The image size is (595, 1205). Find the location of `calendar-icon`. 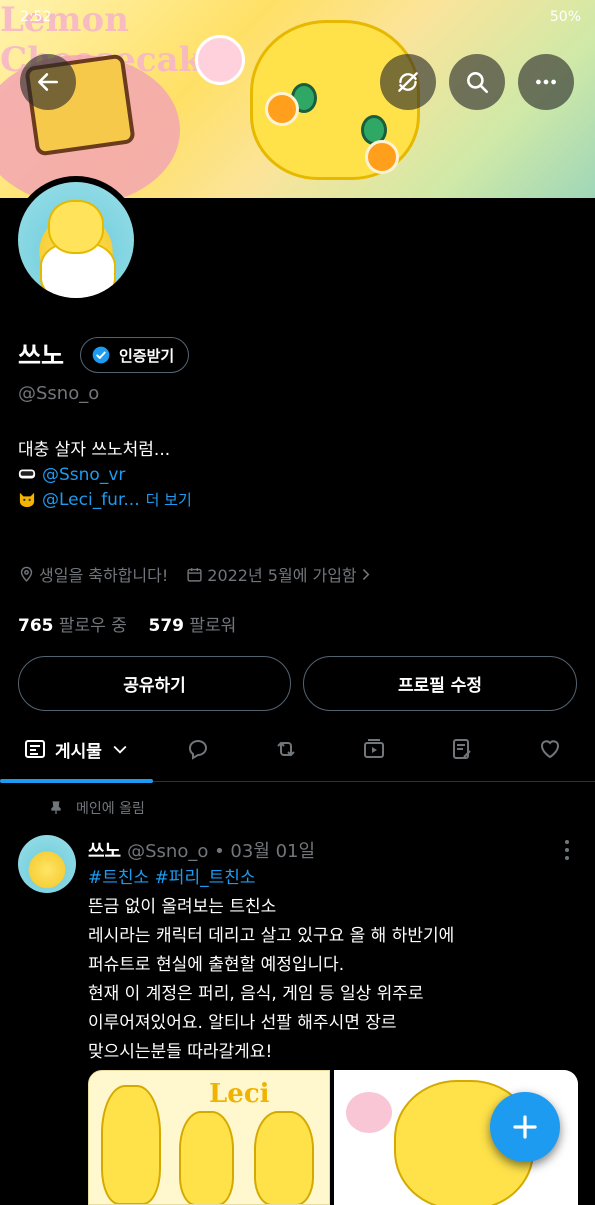

calendar-icon is located at coordinates (194, 574).